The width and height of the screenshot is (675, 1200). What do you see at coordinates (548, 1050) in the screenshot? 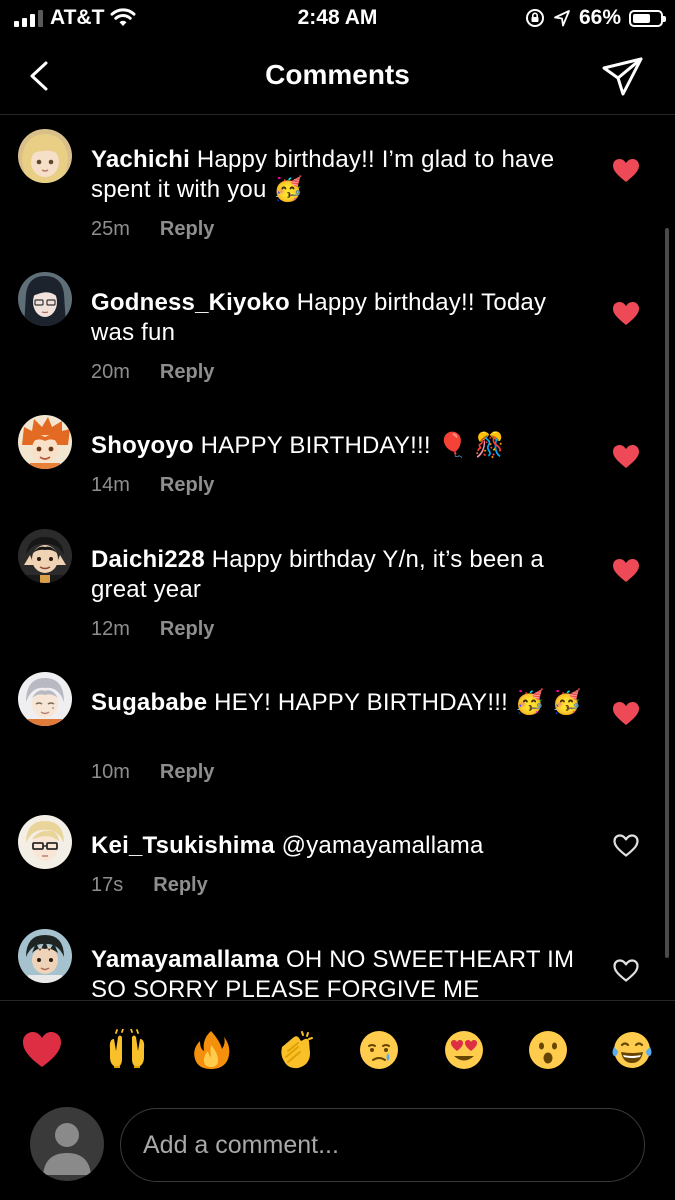
I see `surprised-face-emoji-icon` at bounding box center [548, 1050].